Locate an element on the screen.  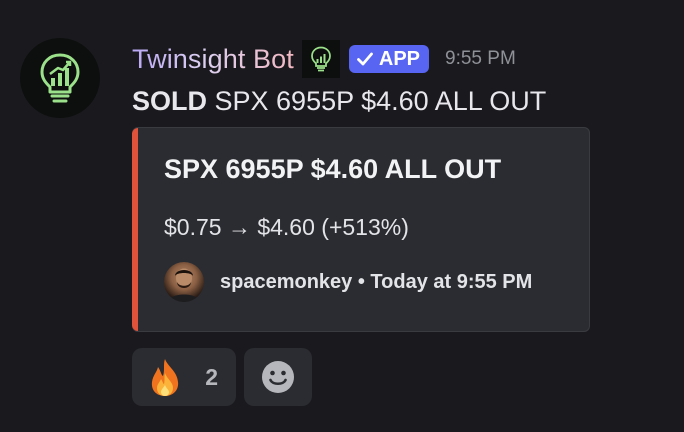
reactions-bar: 2 is located at coordinates (222, 377).